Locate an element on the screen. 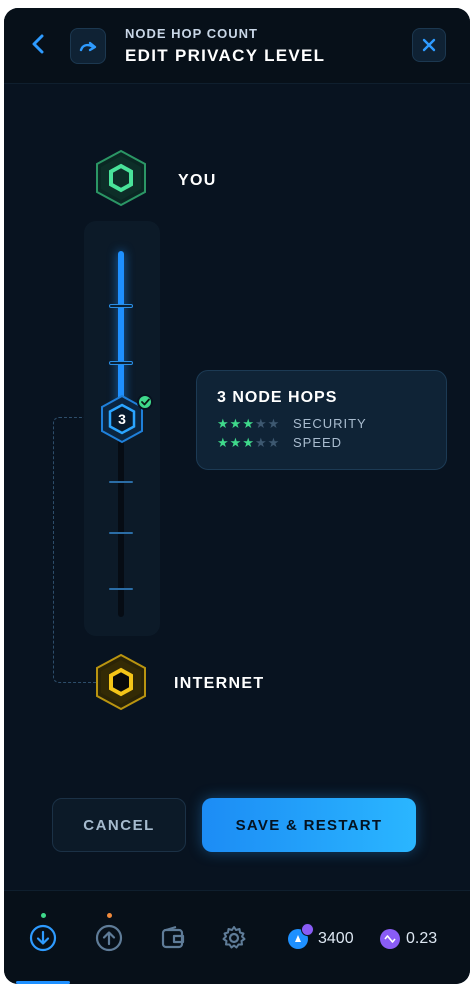 The width and height of the screenshot is (474, 984). close-icon is located at coordinates (429, 45).